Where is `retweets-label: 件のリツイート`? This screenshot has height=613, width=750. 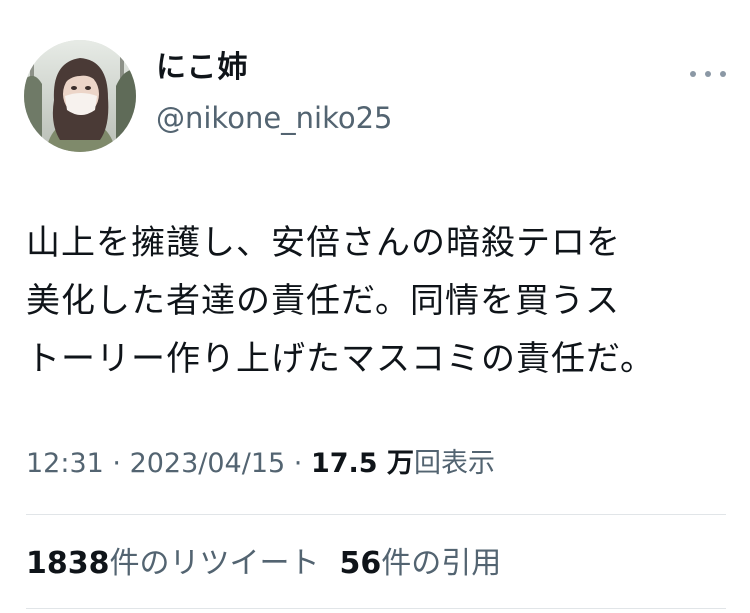 retweets-label: 件のリツイート is located at coordinates (214, 563).